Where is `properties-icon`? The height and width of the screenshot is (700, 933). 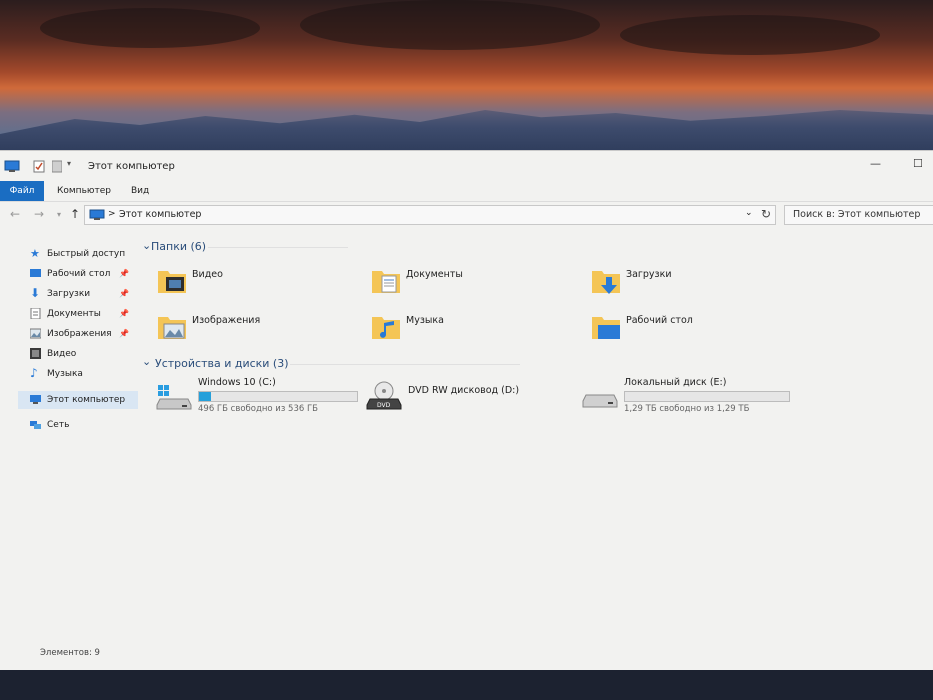
properties-icon is located at coordinates (39, 166).